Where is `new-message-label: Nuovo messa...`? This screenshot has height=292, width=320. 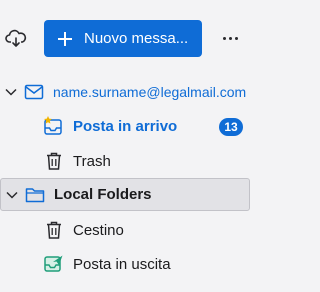 new-message-label: Nuovo messa... is located at coordinates (136, 38).